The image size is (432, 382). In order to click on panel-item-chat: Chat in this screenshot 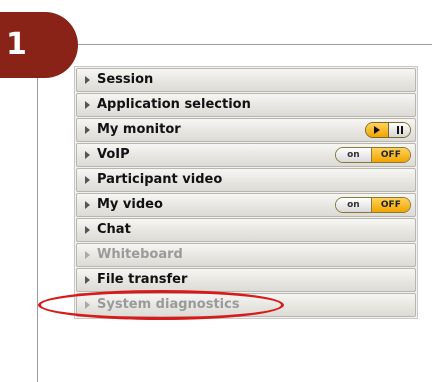, I will do `click(246, 230)`.